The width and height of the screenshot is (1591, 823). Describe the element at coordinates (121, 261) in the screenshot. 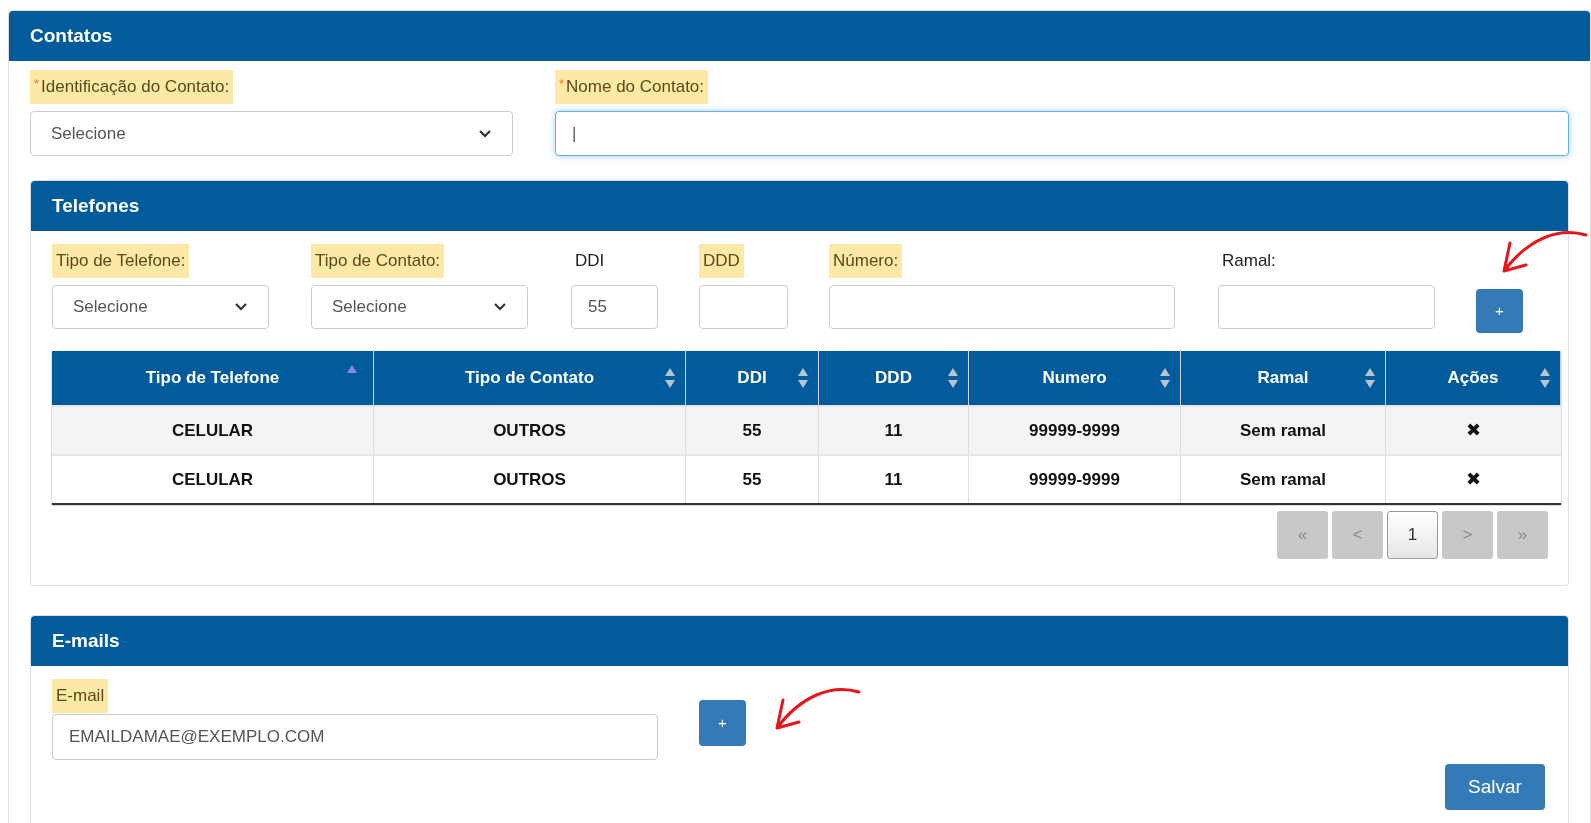

I see `field-label: Tipo de Telefone:` at that location.